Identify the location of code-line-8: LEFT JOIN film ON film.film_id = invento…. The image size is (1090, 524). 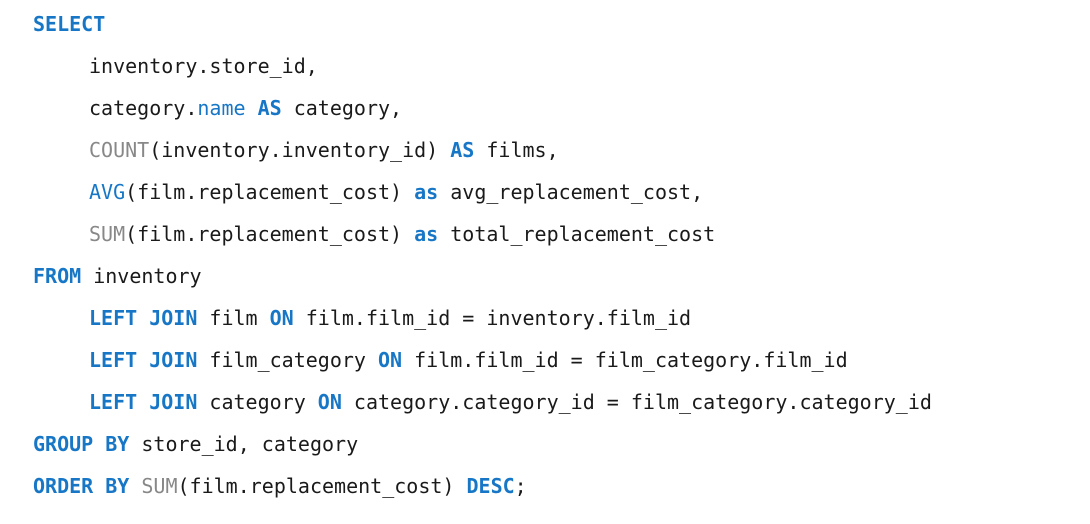
(482, 318).